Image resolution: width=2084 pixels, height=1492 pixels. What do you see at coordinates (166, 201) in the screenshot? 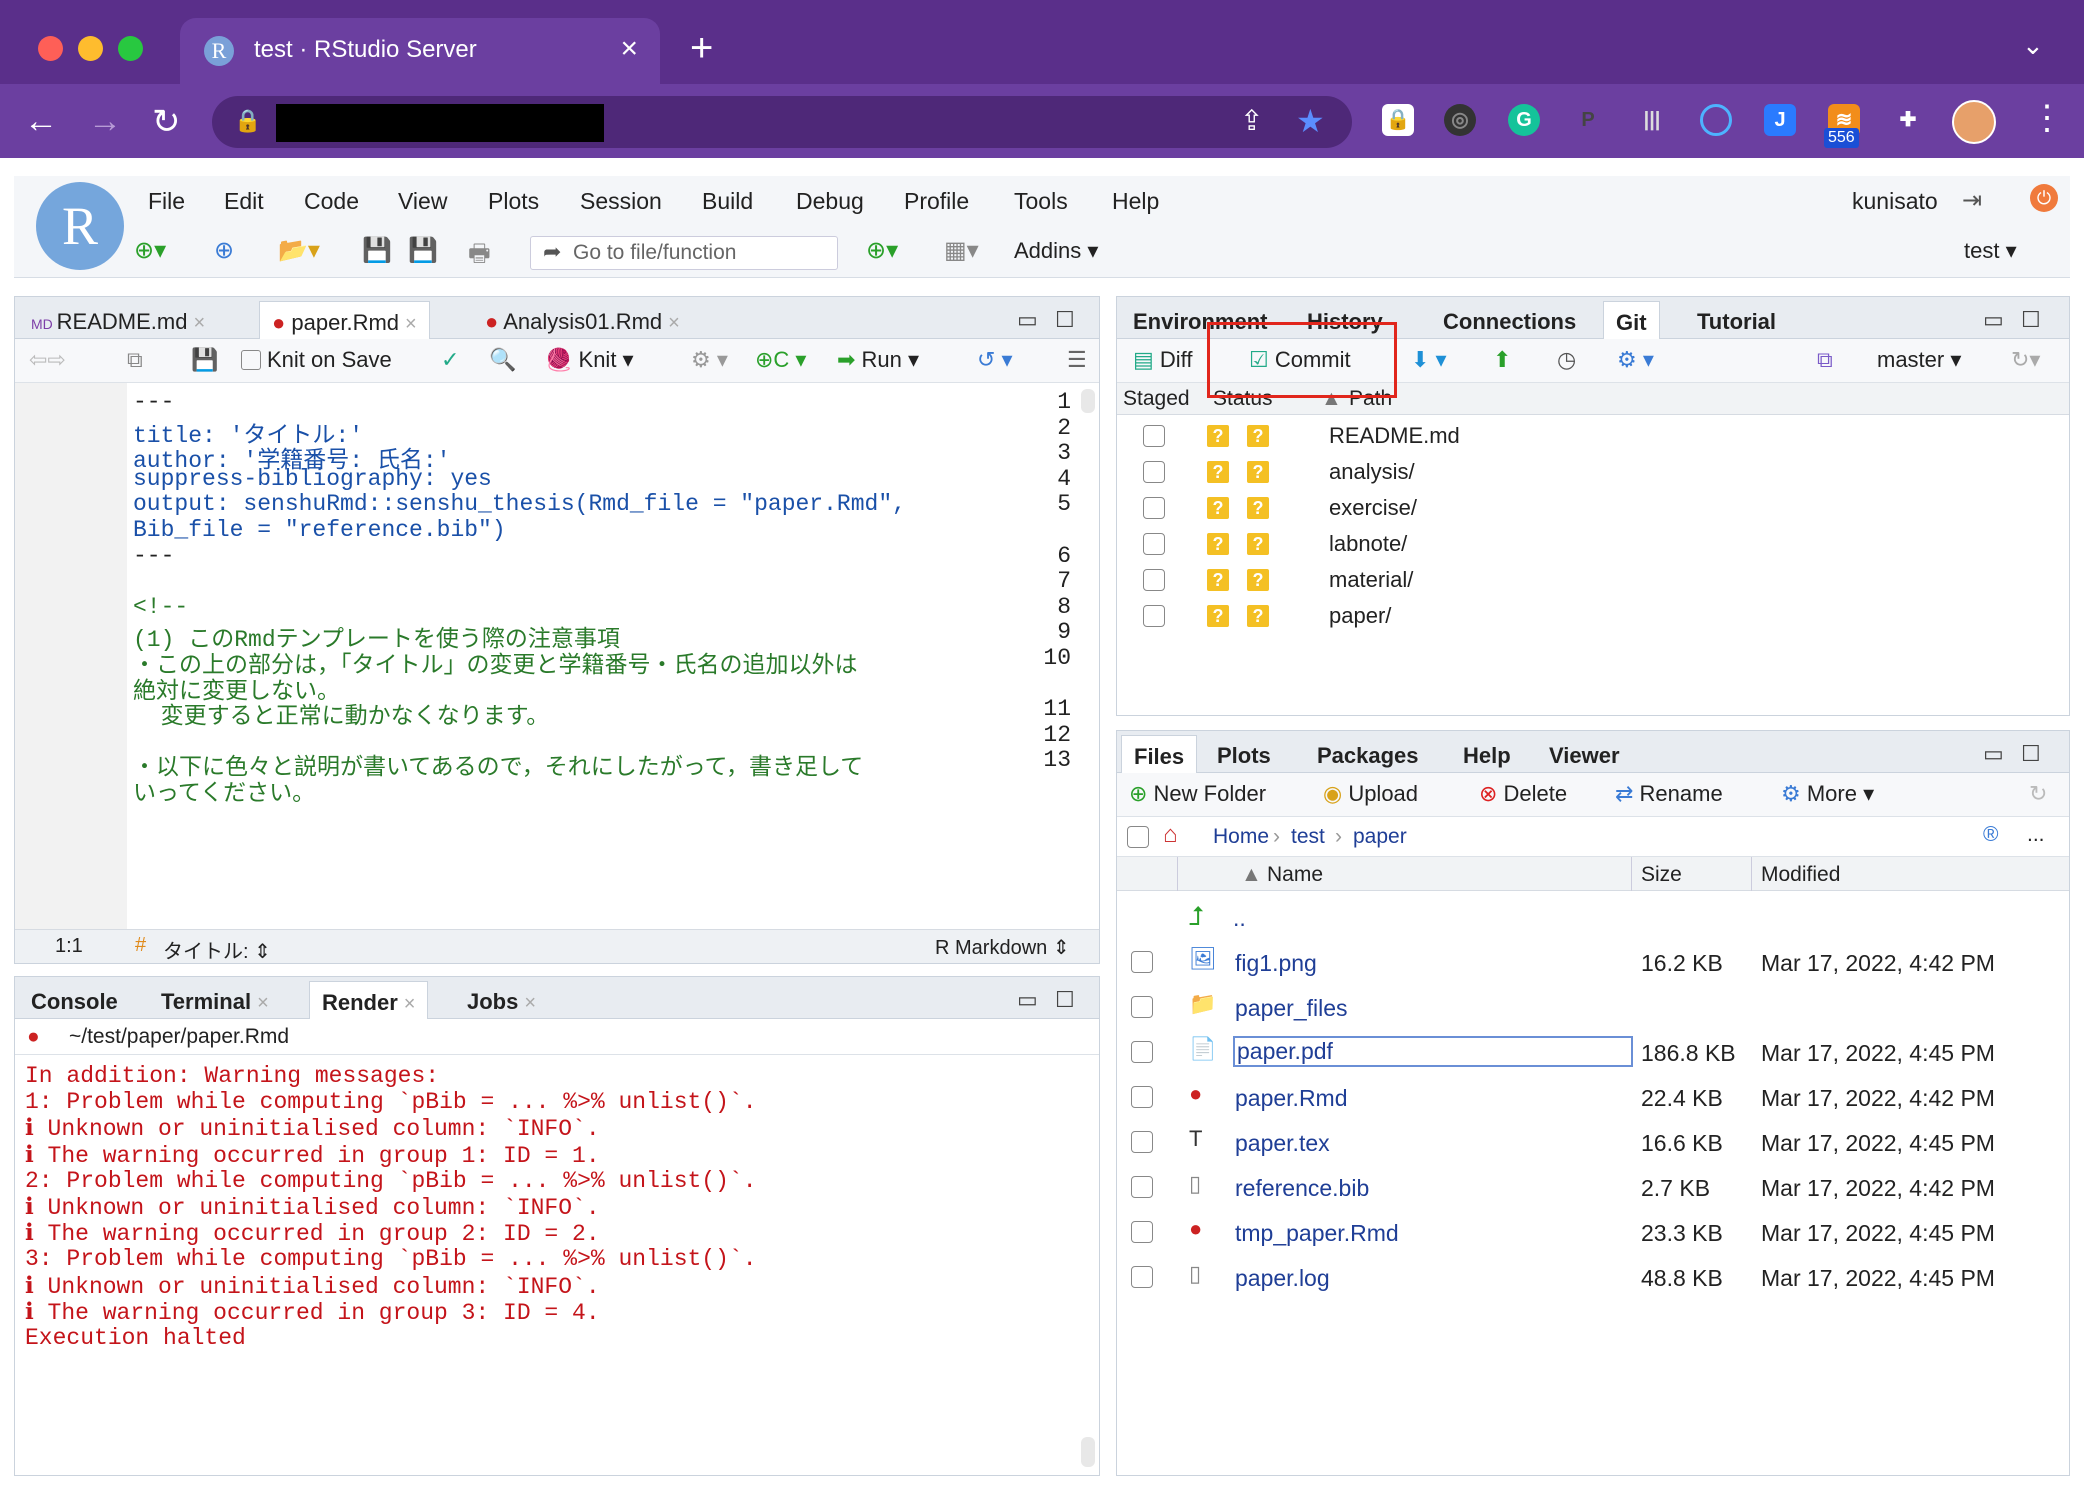
I see `menu-file: File` at bounding box center [166, 201].